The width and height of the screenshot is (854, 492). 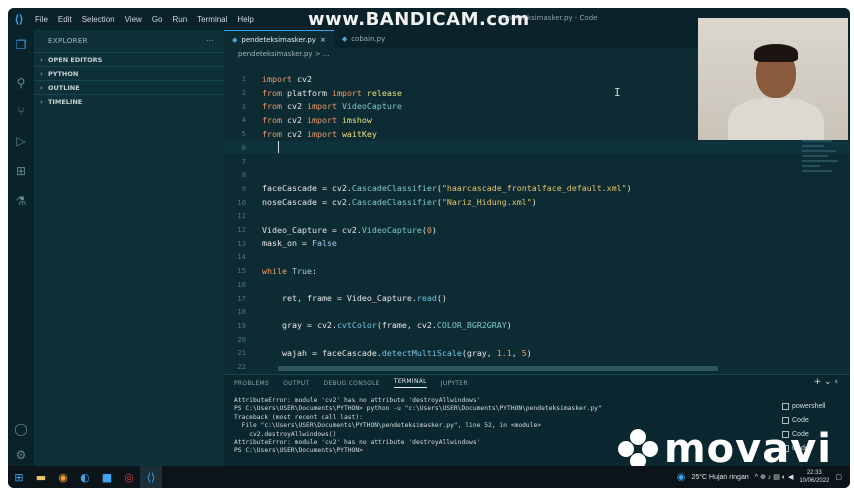 What do you see at coordinates (681, 477) in the screenshot?
I see `tray-app-icon: ◉` at bounding box center [681, 477].